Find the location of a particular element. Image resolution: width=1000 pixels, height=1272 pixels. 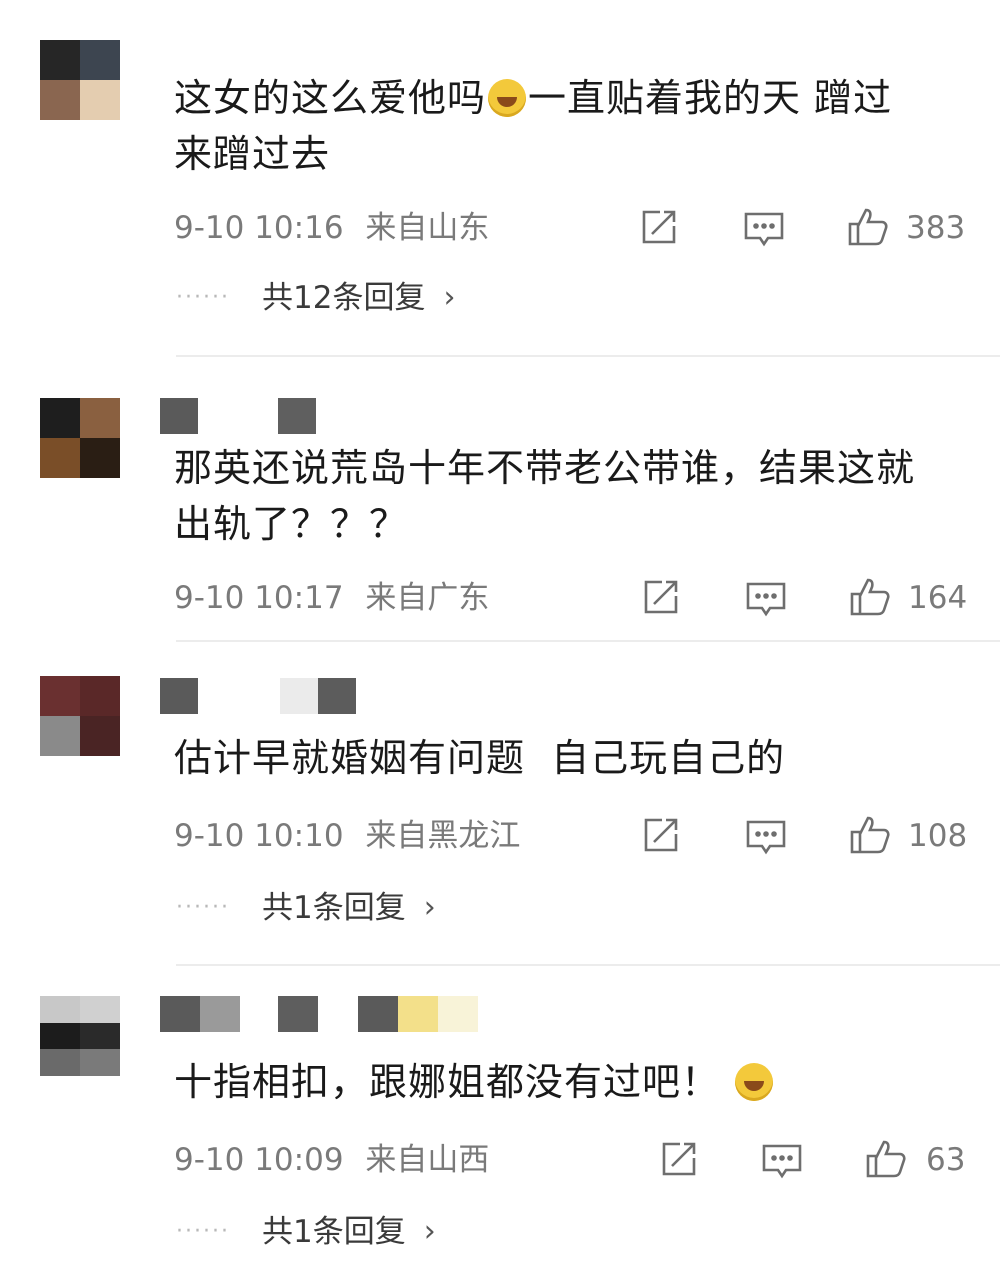

comment-location: 来自广东 is located at coordinates (427, 598).